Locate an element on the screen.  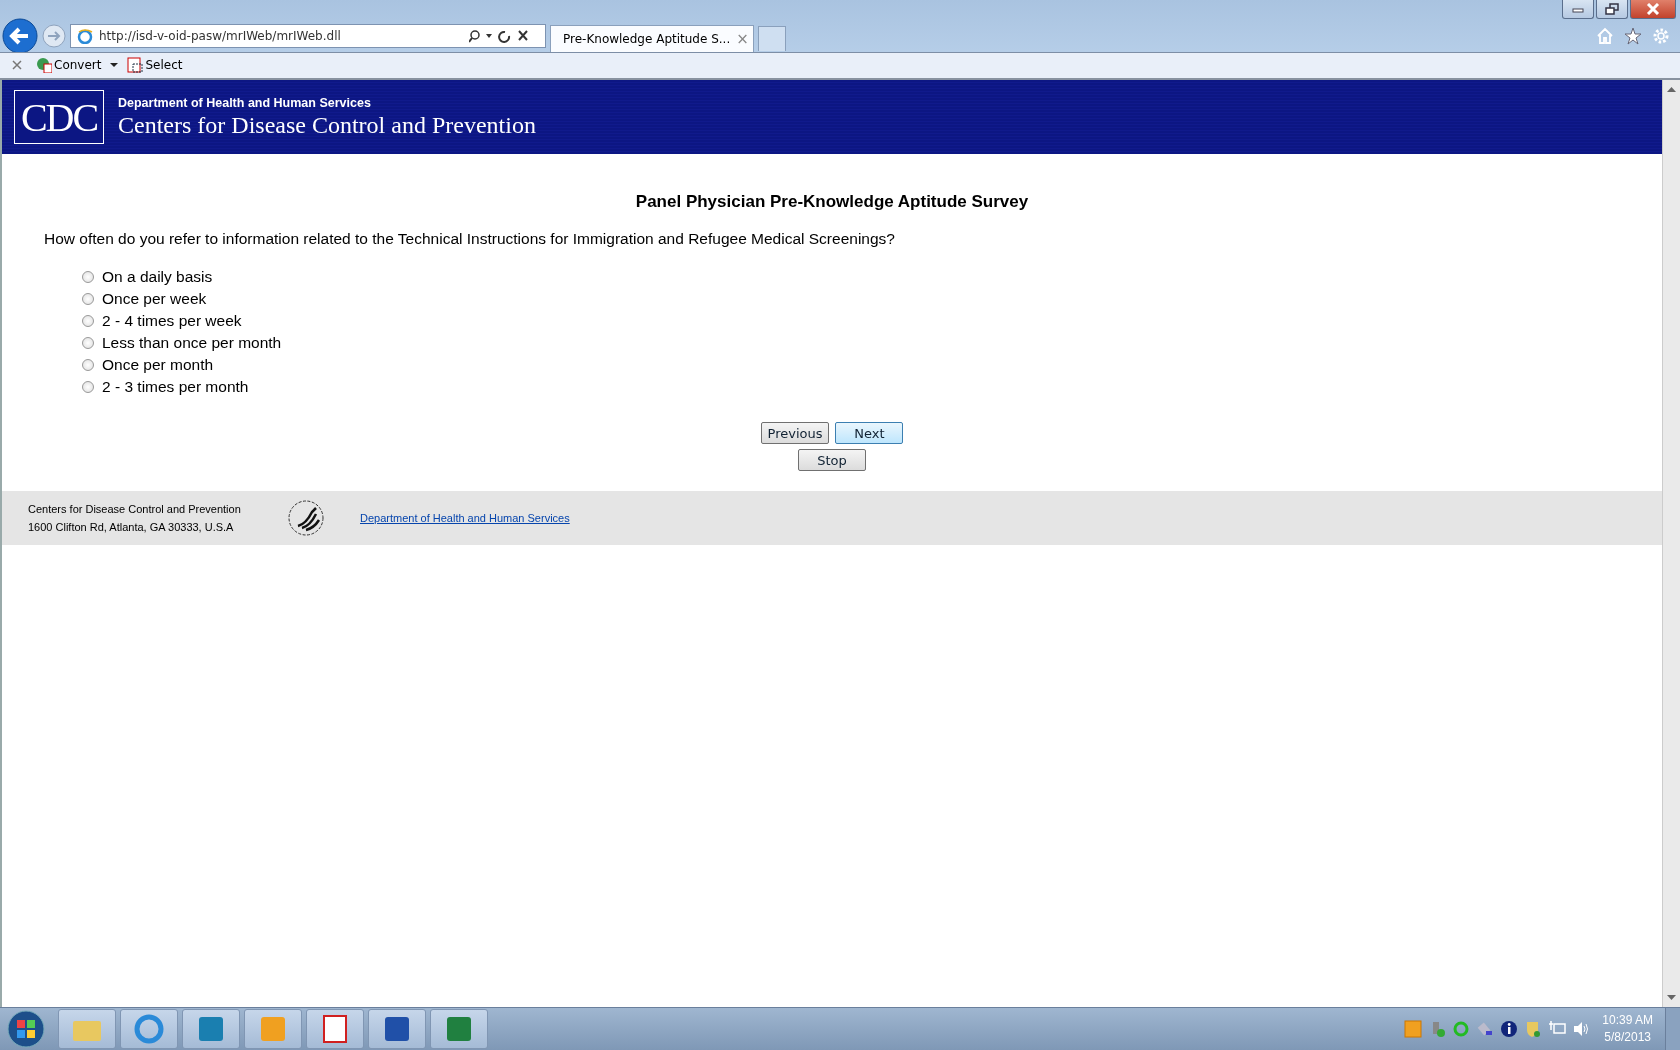
minimize-icon is located at coordinates (1578, 9).